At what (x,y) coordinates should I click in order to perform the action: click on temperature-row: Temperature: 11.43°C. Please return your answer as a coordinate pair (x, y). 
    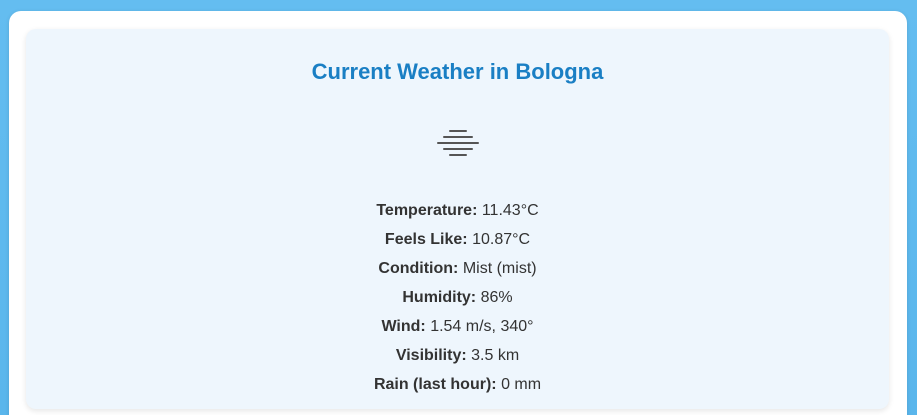
    Looking at the image, I should click on (457, 214).